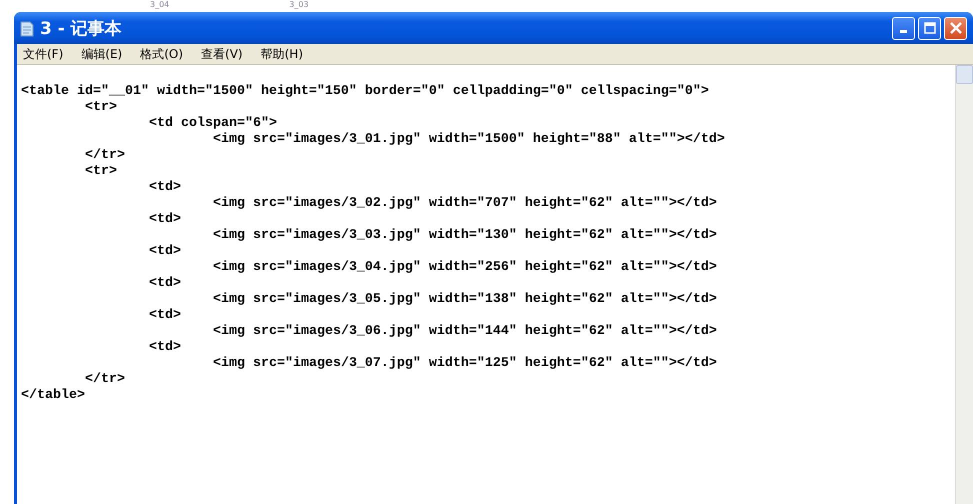  What do you see at coordinates (903, 31) in the screenshot?
I see `minimize-icon` at bounding box center [903, 31].